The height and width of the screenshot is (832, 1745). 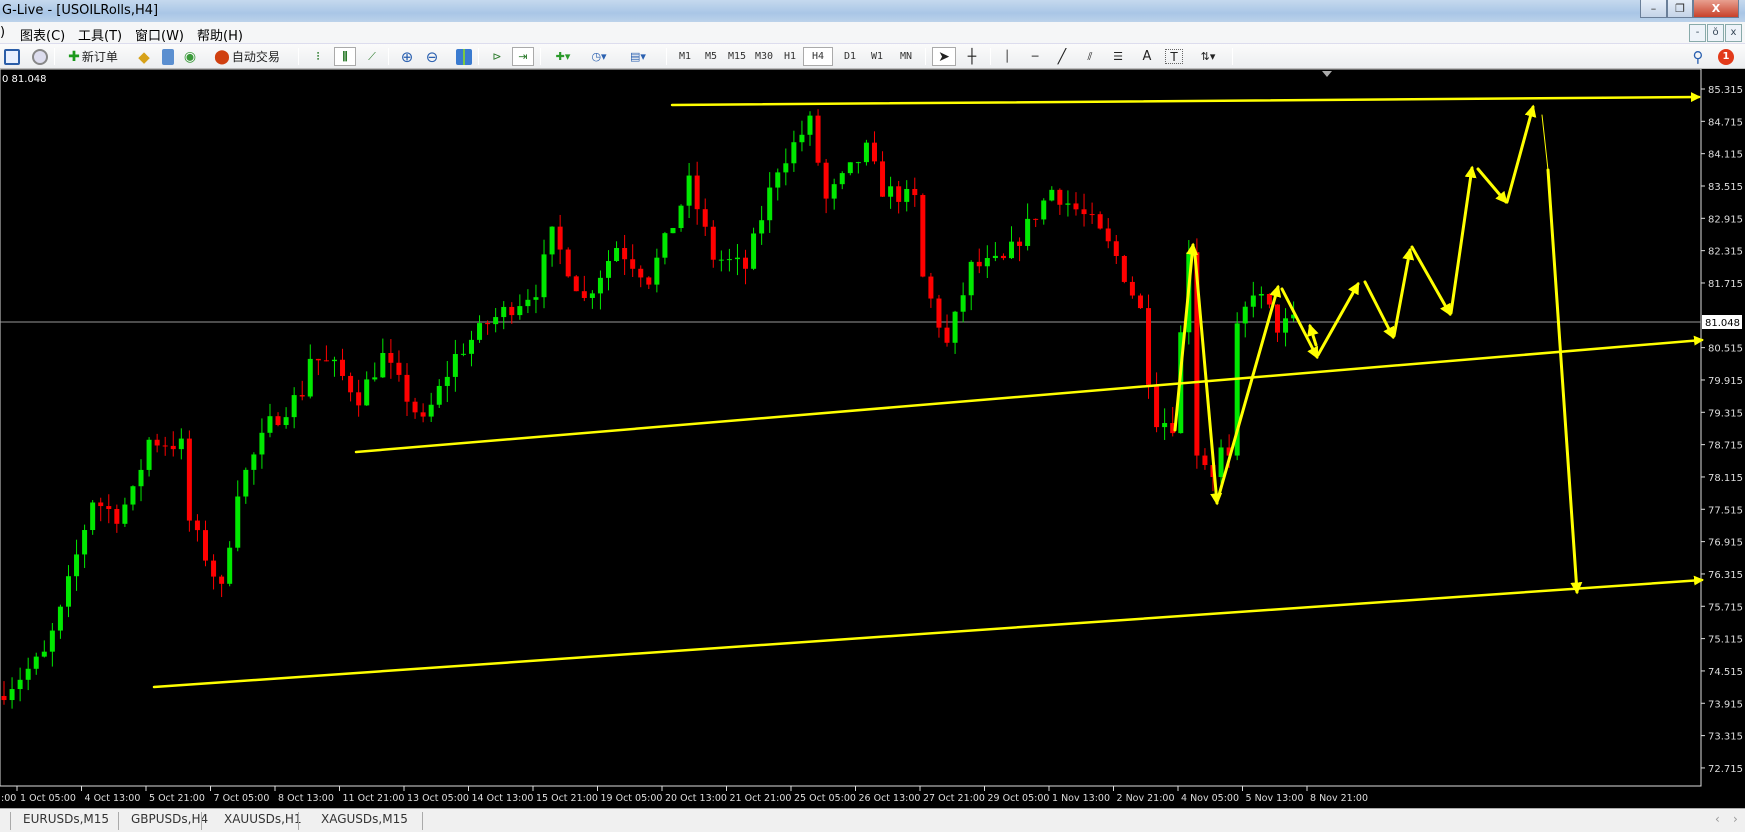 I want to click on menu-item-help: 帮助(H), so click(x=220, y=34).